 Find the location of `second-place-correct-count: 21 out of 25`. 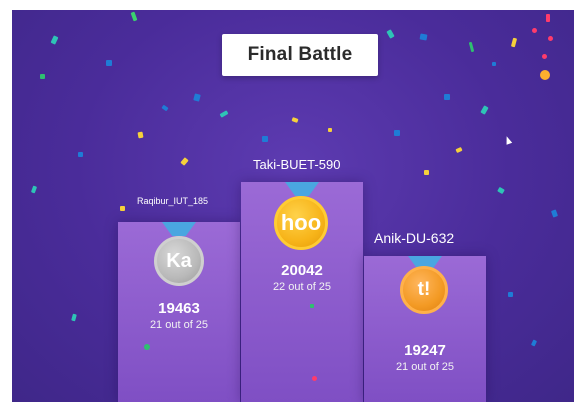

second-place-correct-count: 21 out of 25 is located at coordinates (179, 325).